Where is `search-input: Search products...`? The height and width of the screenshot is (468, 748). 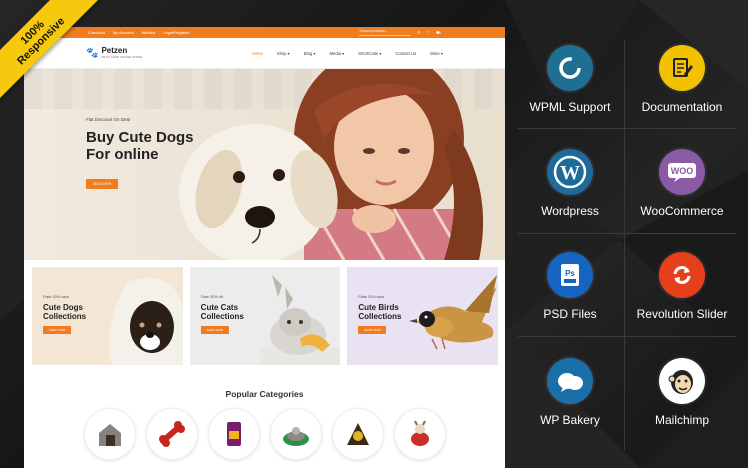 search-input: Search products... is located at coordinates (385, 32).